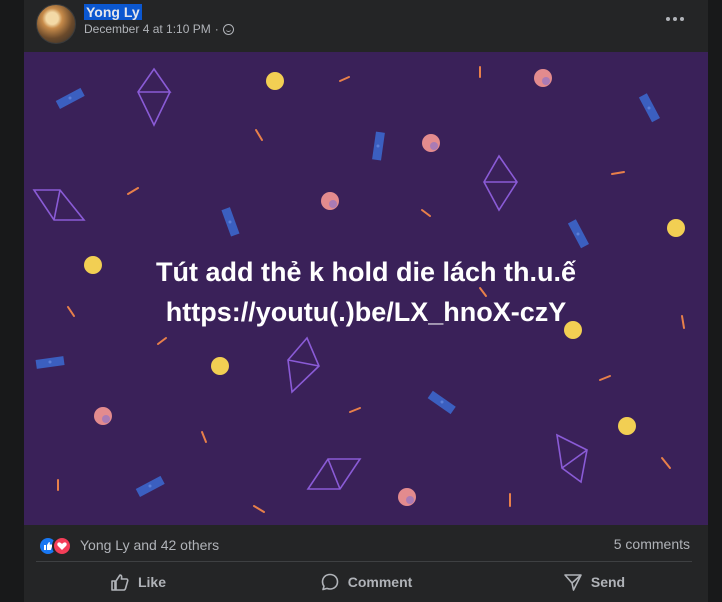 This screenshot has height=602, width=722. What do you see at coordinates (573, 582) in the screenshot?
I see `send-icon` at bounding box center [573, 582].